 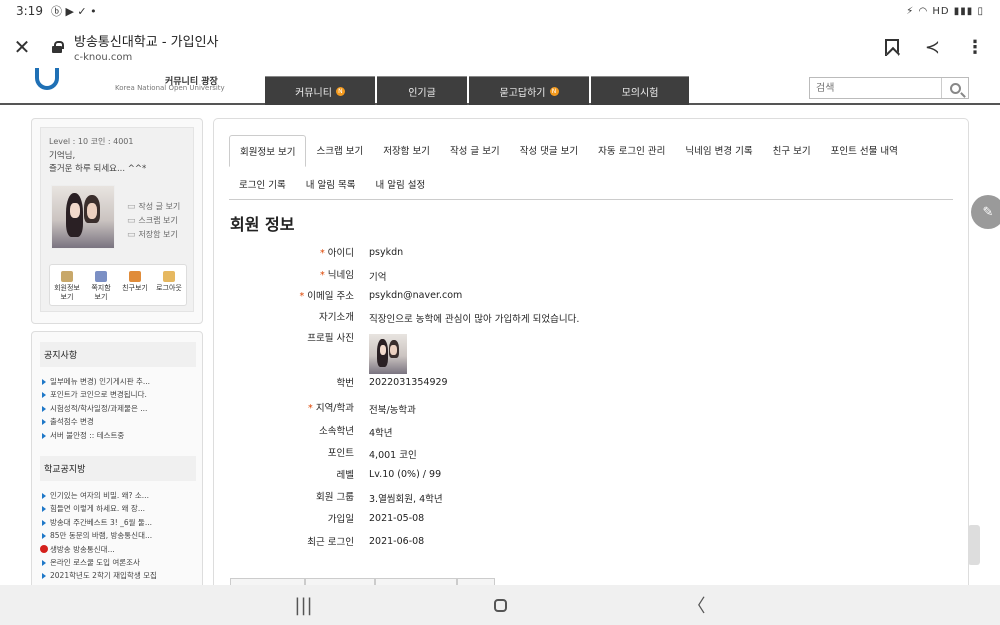 I want to click on user-action-button: 회원정보 보기, so click(x=67, y=286).